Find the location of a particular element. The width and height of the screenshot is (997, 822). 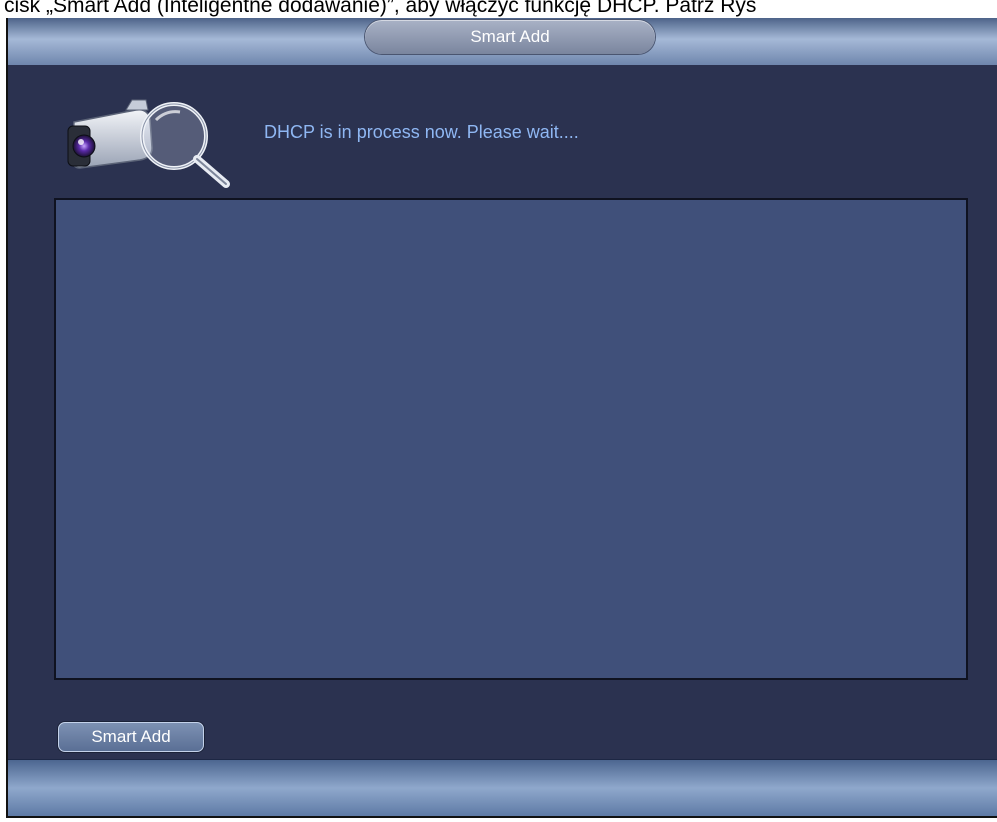

title-bar: Smart Add is located at coordinates (502, 41).